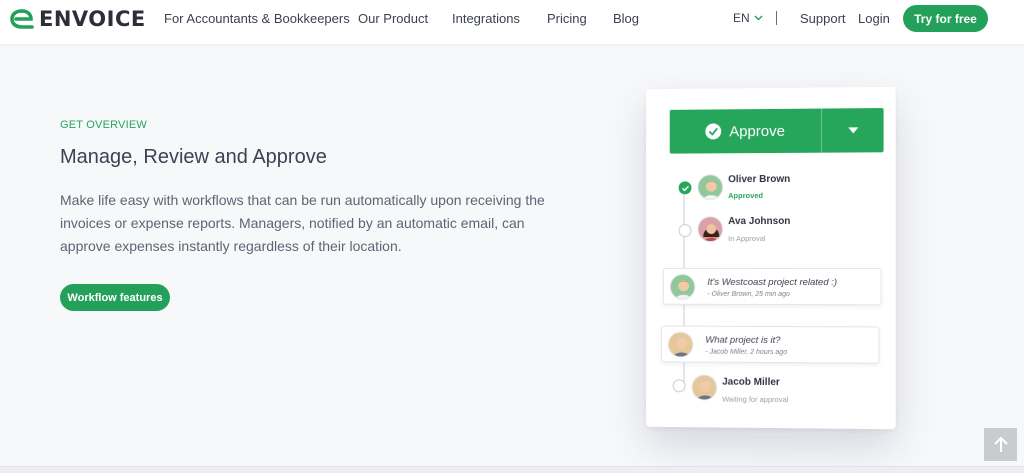 This screenshot has width=1024, height=473. I want to click on step-status: Waiting for approval, so click(755, 399).